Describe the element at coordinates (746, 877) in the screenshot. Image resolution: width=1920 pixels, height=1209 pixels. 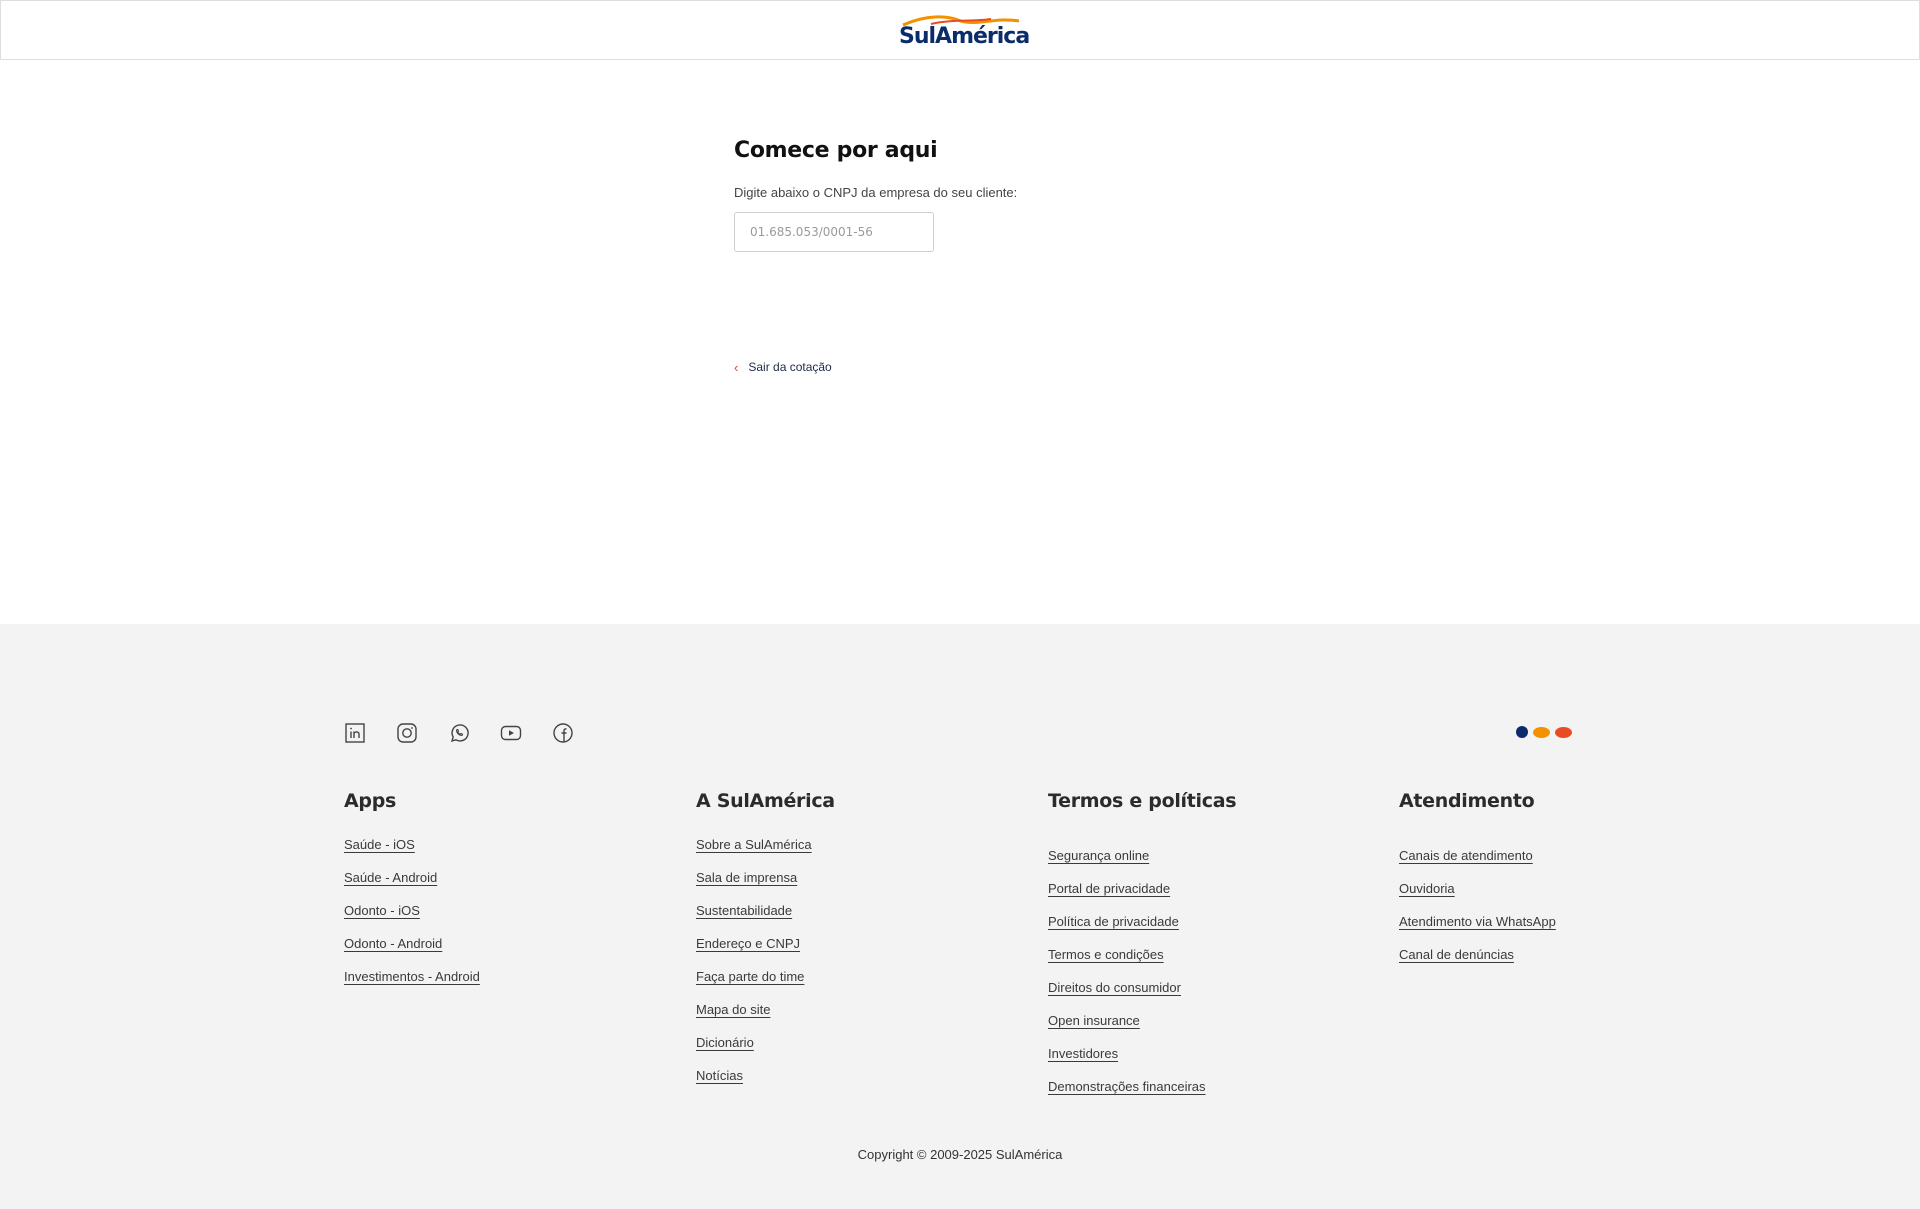
I see `footer-link: Sala de imprensa` at that location.